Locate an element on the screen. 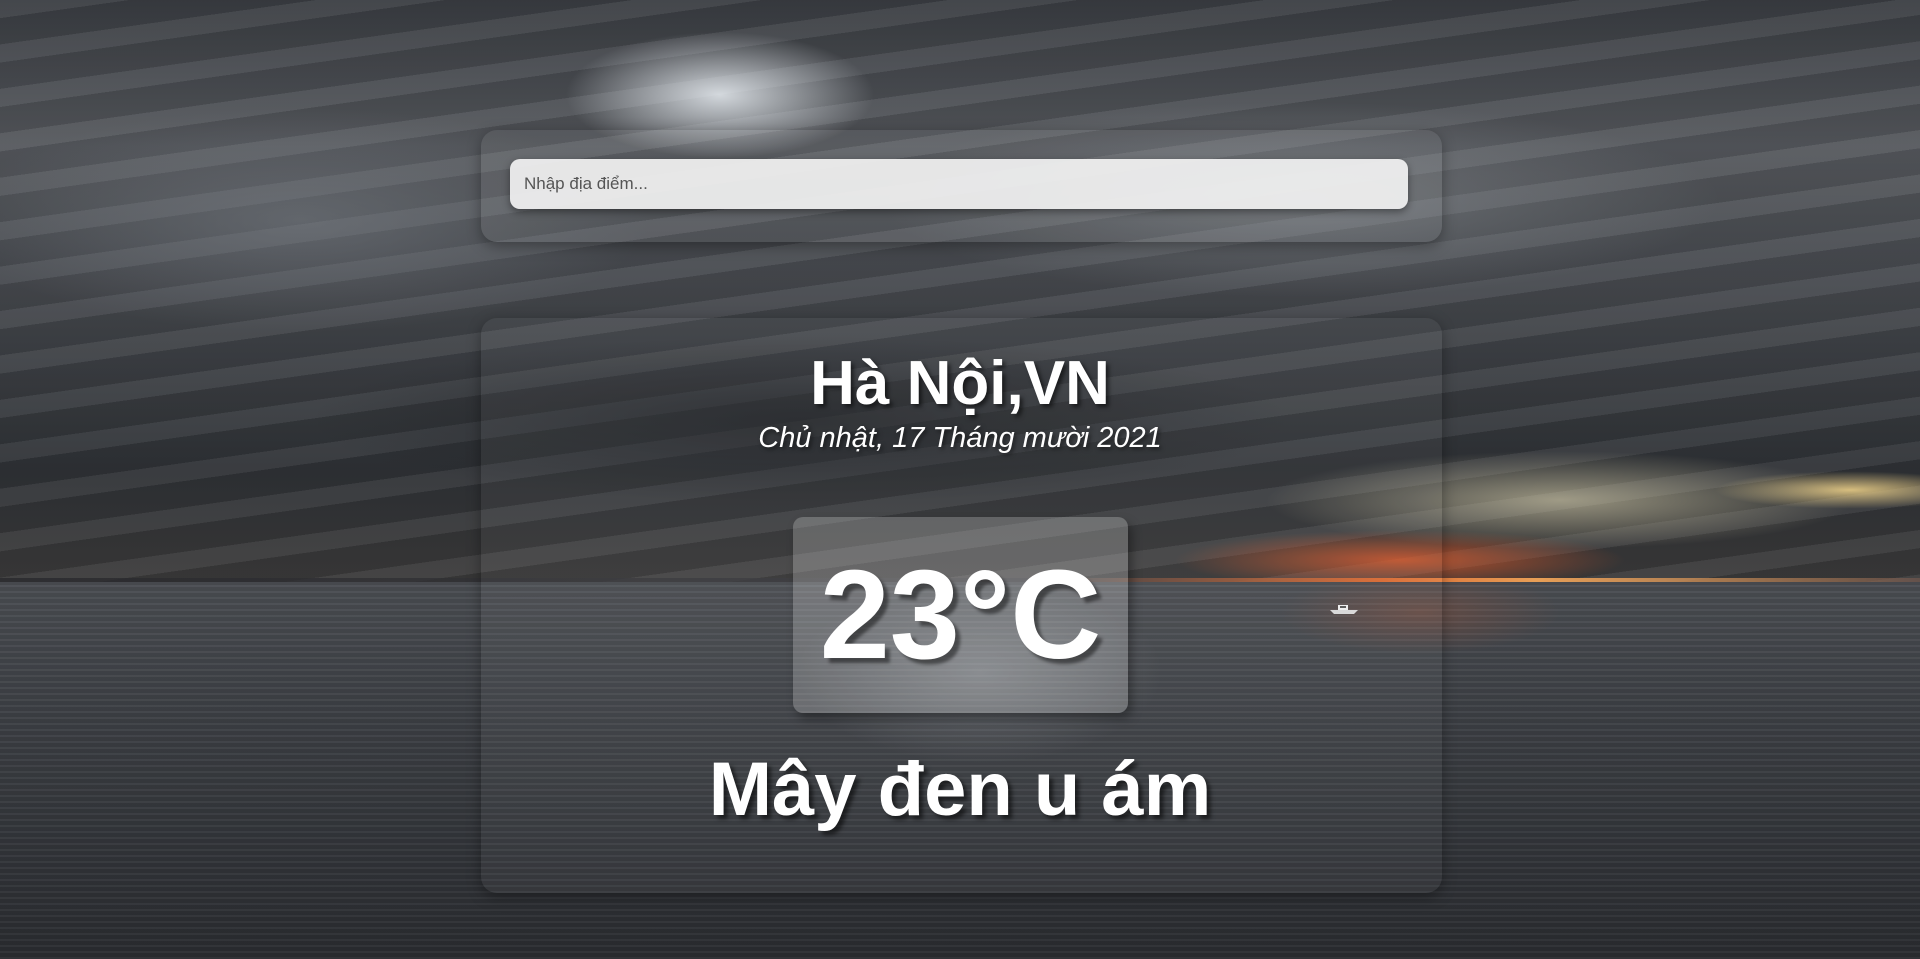  temperature-value: 23°C is located at coordinates (960, 614).